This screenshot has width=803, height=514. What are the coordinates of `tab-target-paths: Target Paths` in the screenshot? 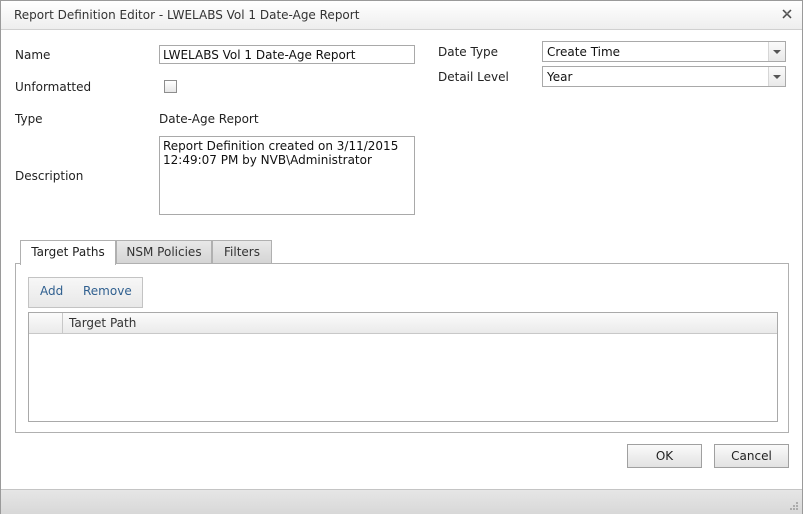 It's located at (68, 252).